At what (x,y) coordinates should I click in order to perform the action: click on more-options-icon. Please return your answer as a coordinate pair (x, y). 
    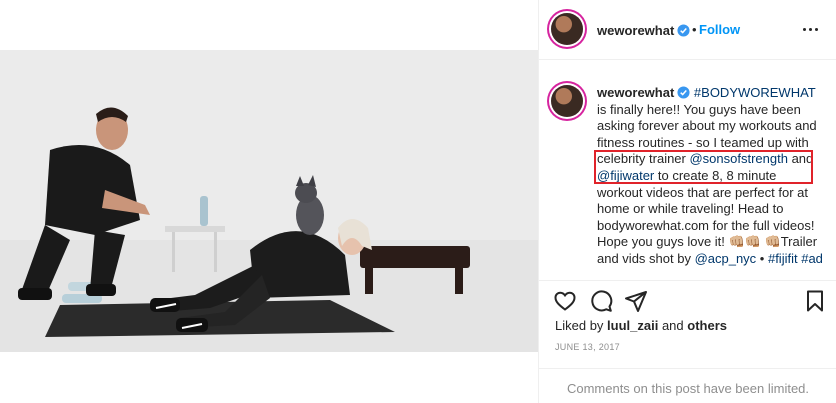
    Looking at the image, I should click on (815, 29).